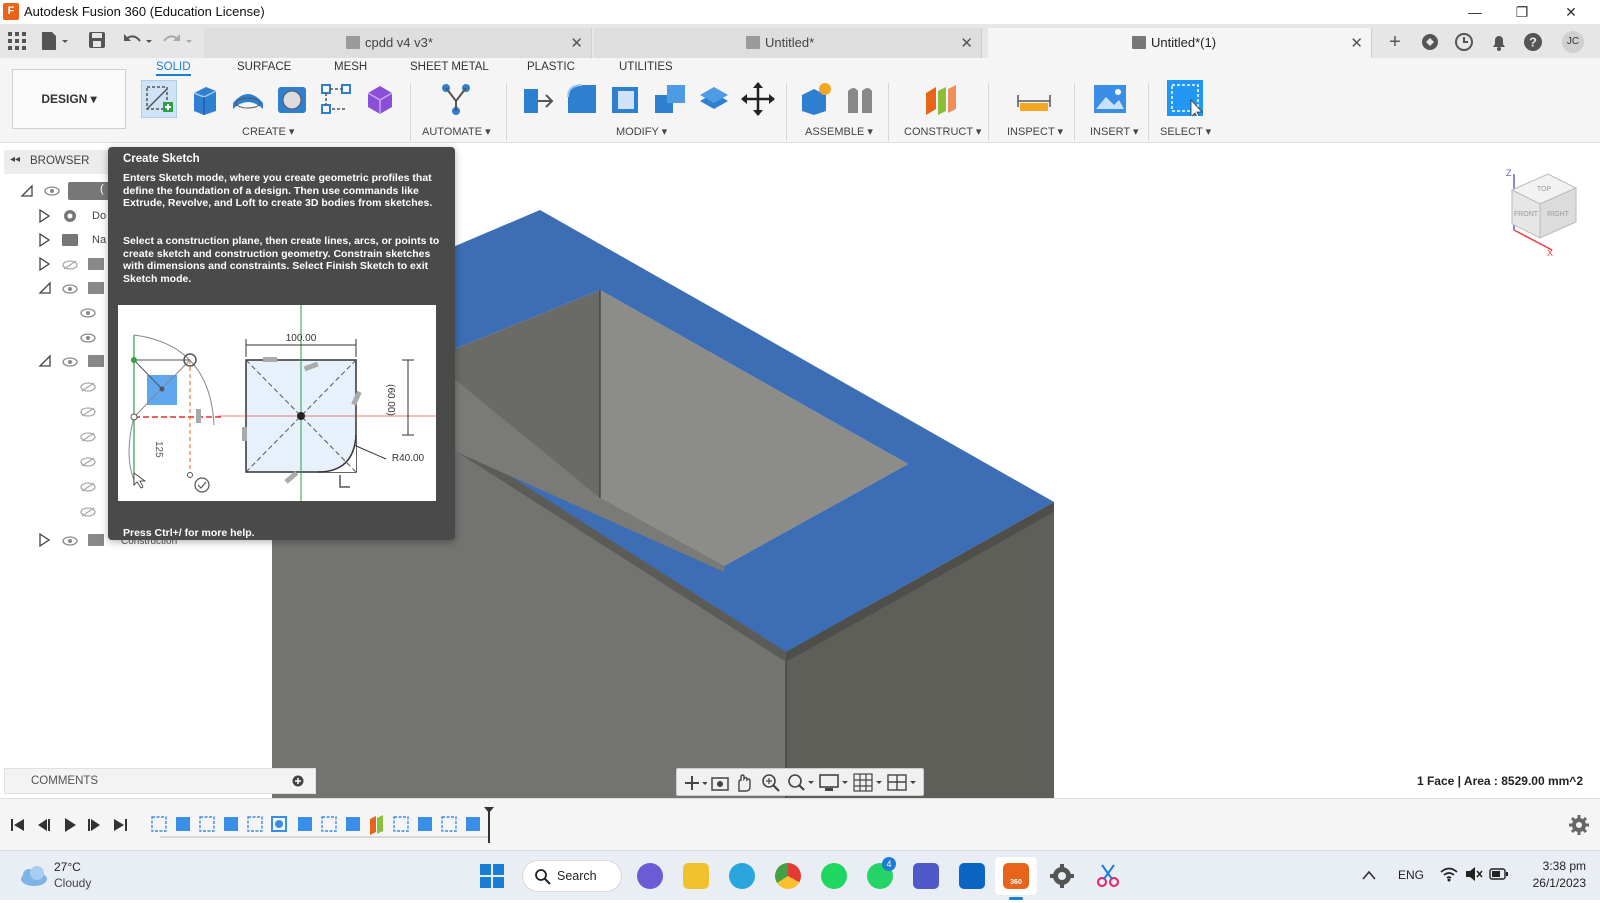 The height and width of the screenshot is (903, 1600). What do you see at coordinates (398, 43) in the screenshot?
I see `tab-cpdd-v4-v3: cpdd v4 v3* ✕` at bounding box center [398, 43].